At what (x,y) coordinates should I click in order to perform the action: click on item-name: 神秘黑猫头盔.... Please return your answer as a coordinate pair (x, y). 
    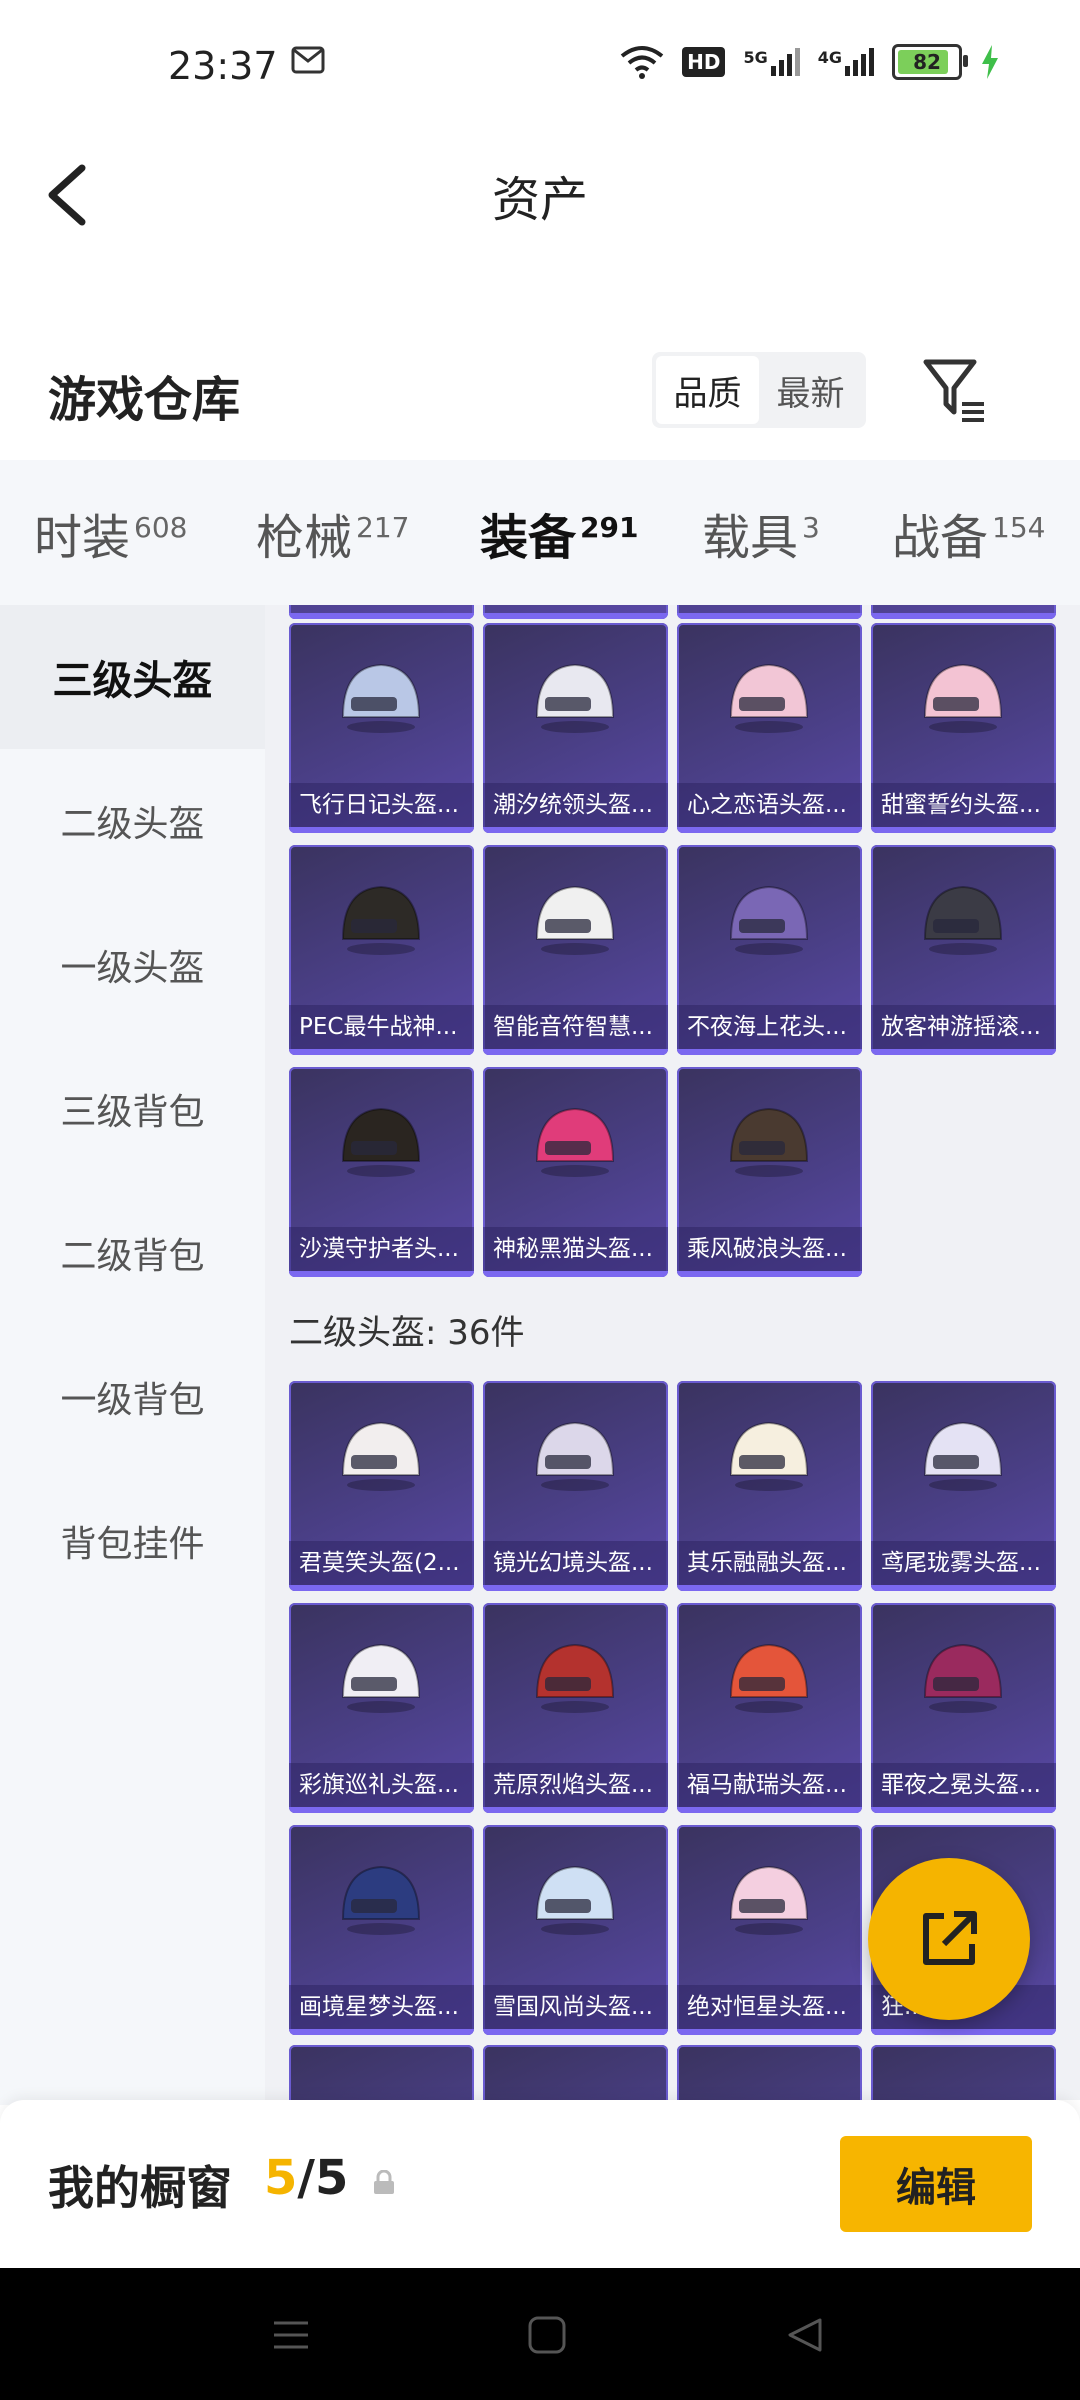
    Looking at the image, I should click on (575, 1249).